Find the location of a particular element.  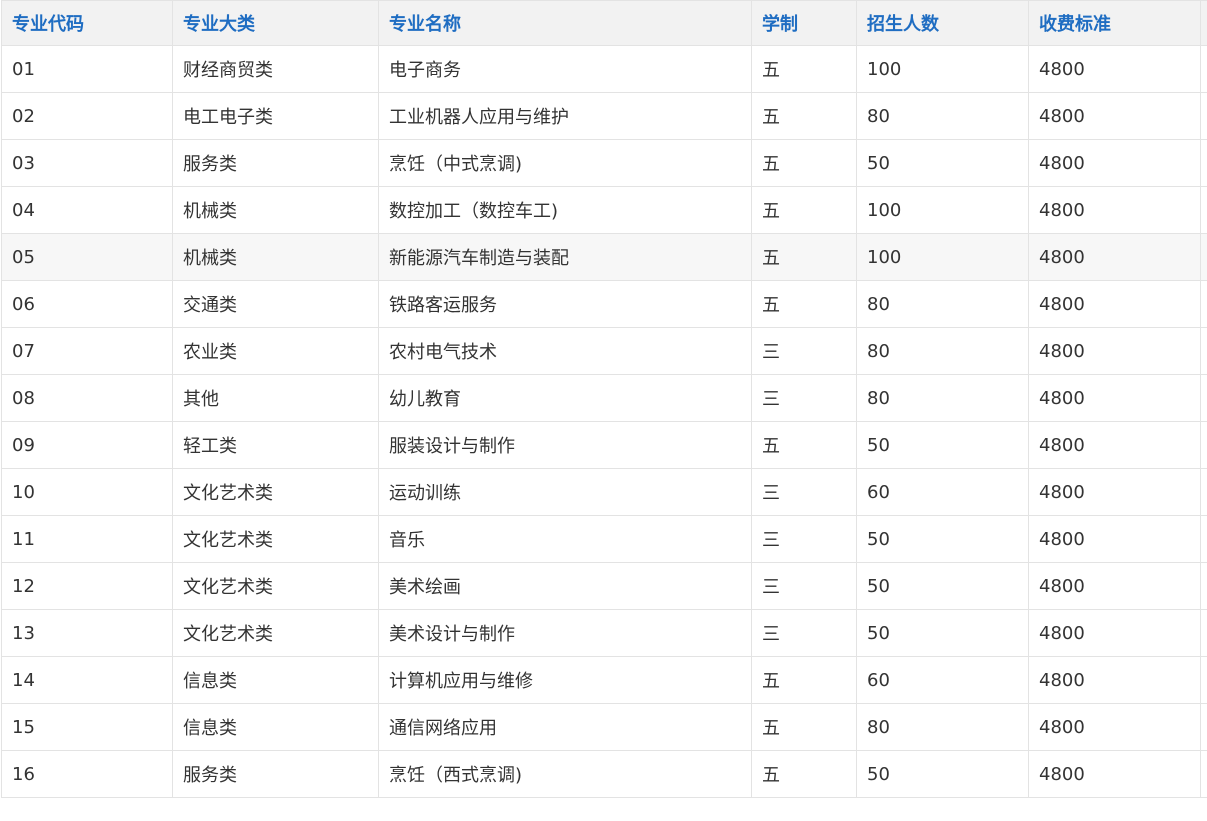

table-row: 02 电工电子类 工业机器人应用与维护五 80 4800 is located at coordinates (604, 116).